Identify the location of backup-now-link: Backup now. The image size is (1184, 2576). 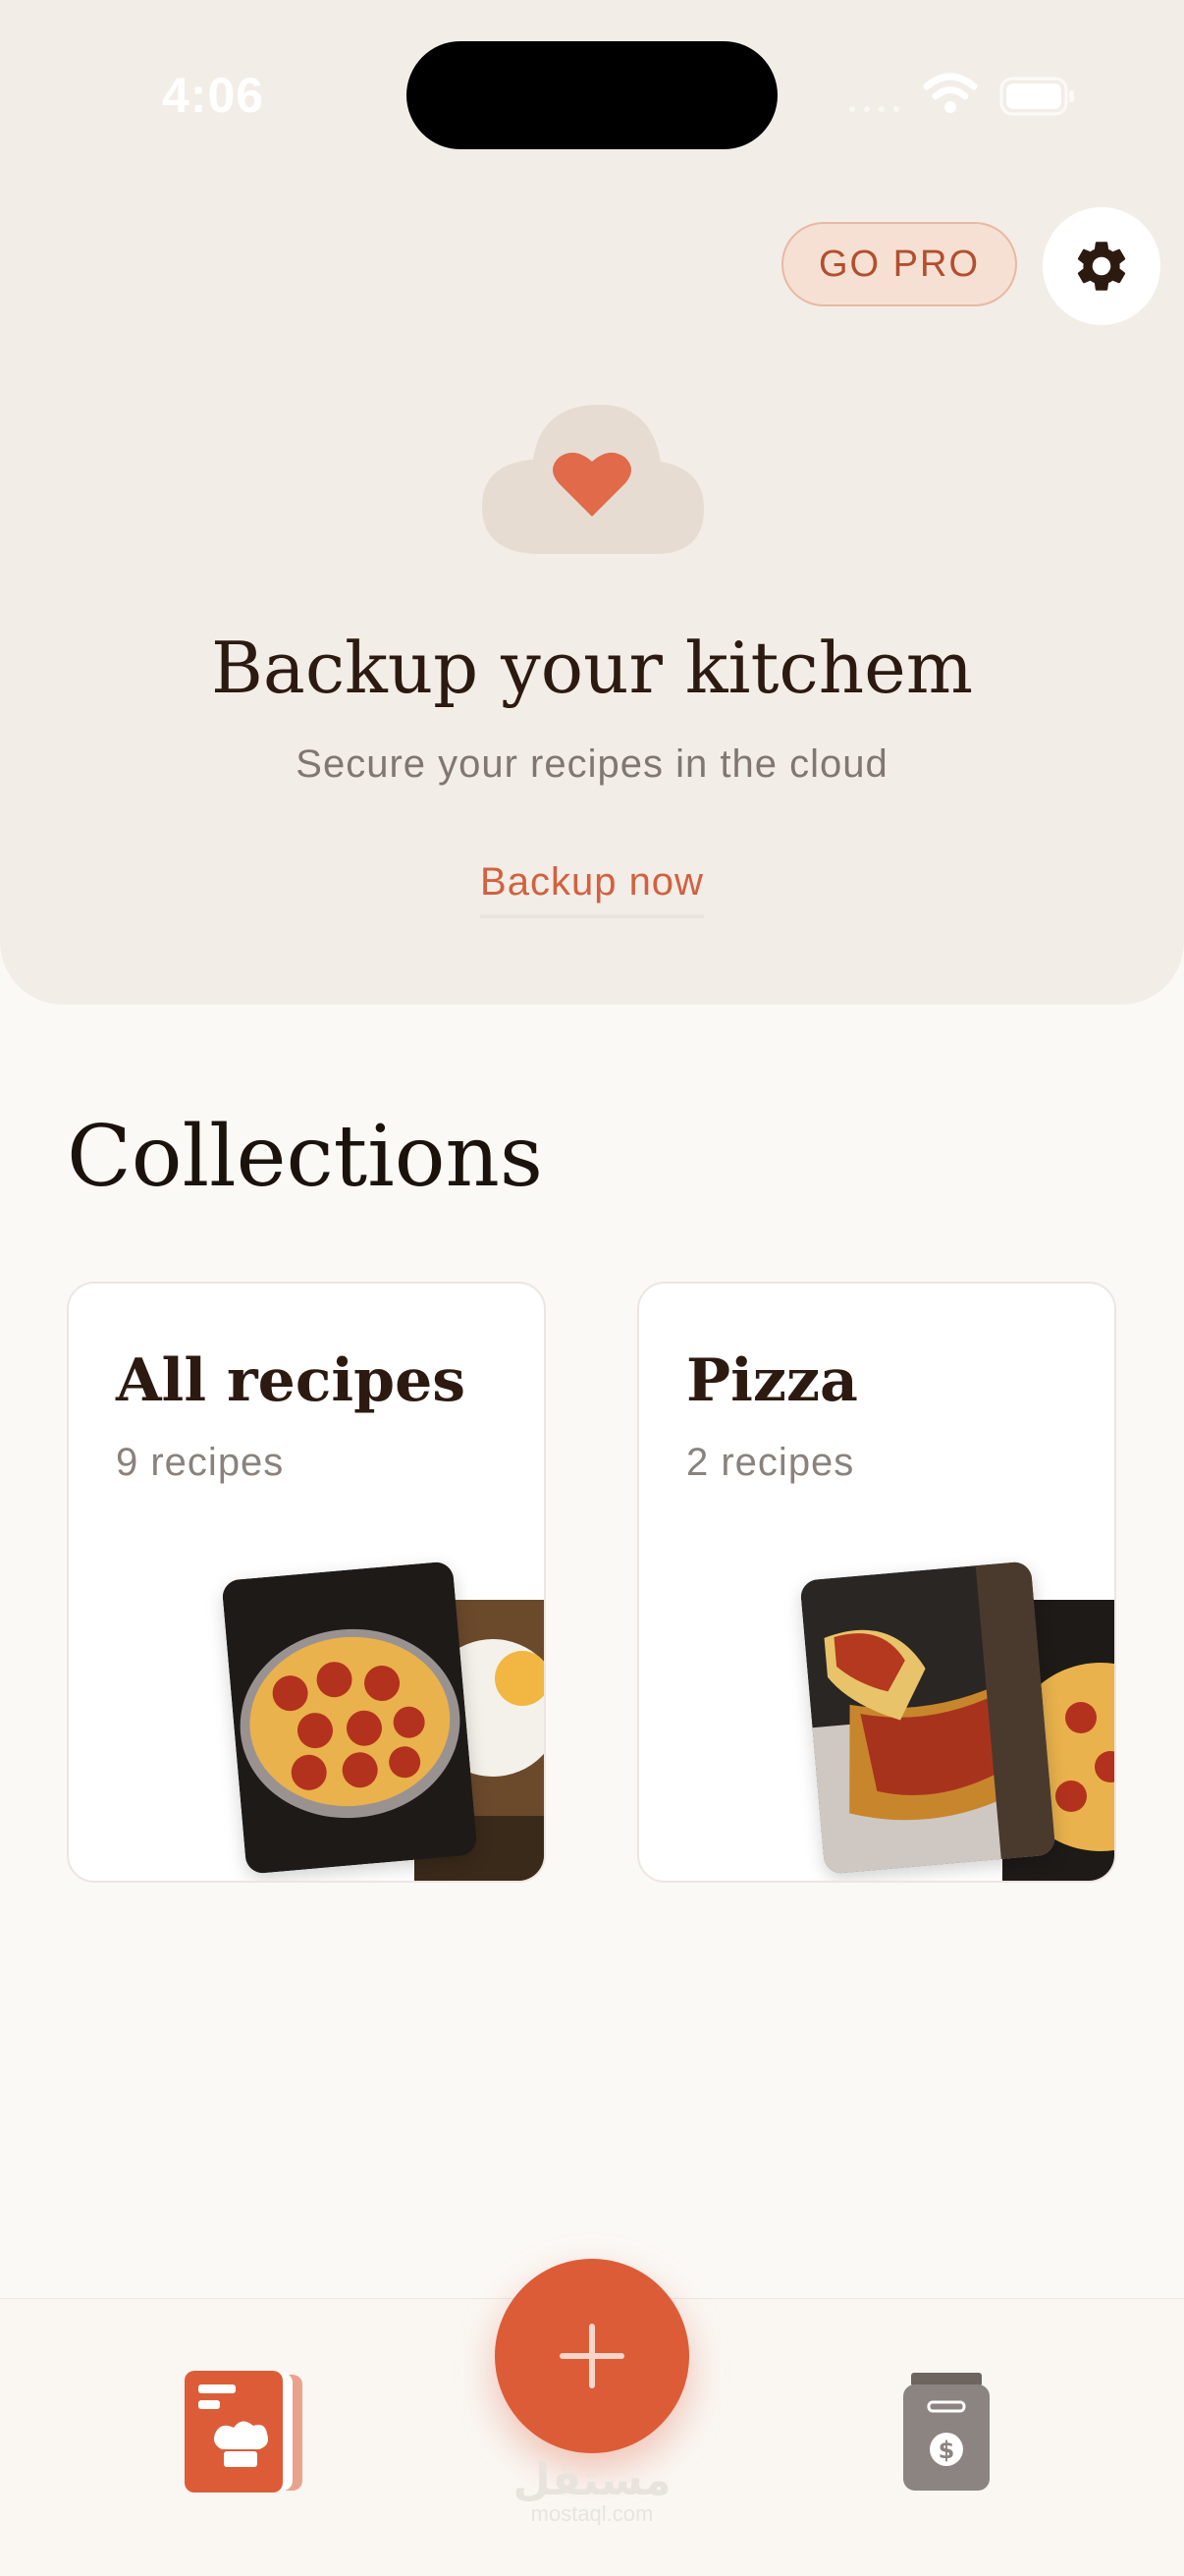
(592, 889).